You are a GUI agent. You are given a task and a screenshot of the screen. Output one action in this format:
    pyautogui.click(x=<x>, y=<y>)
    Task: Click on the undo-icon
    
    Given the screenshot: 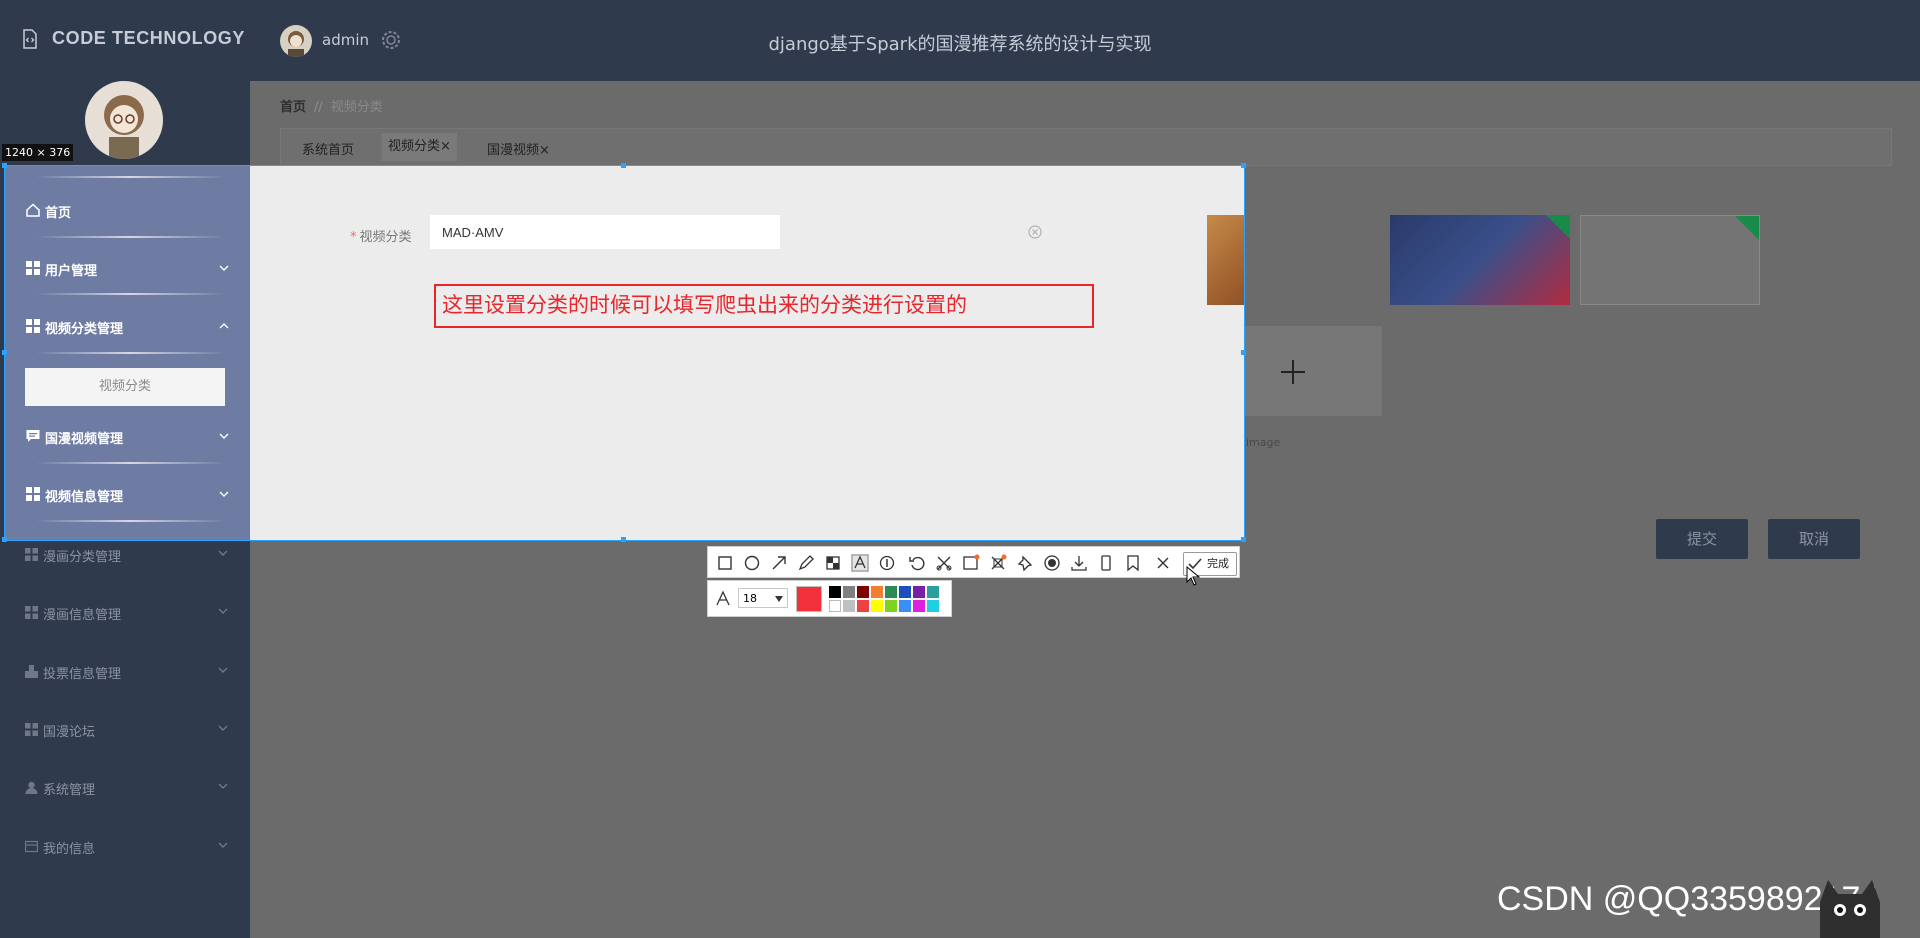 What is the action you would take?
    pyautogui.click(x=917, y=563)
    